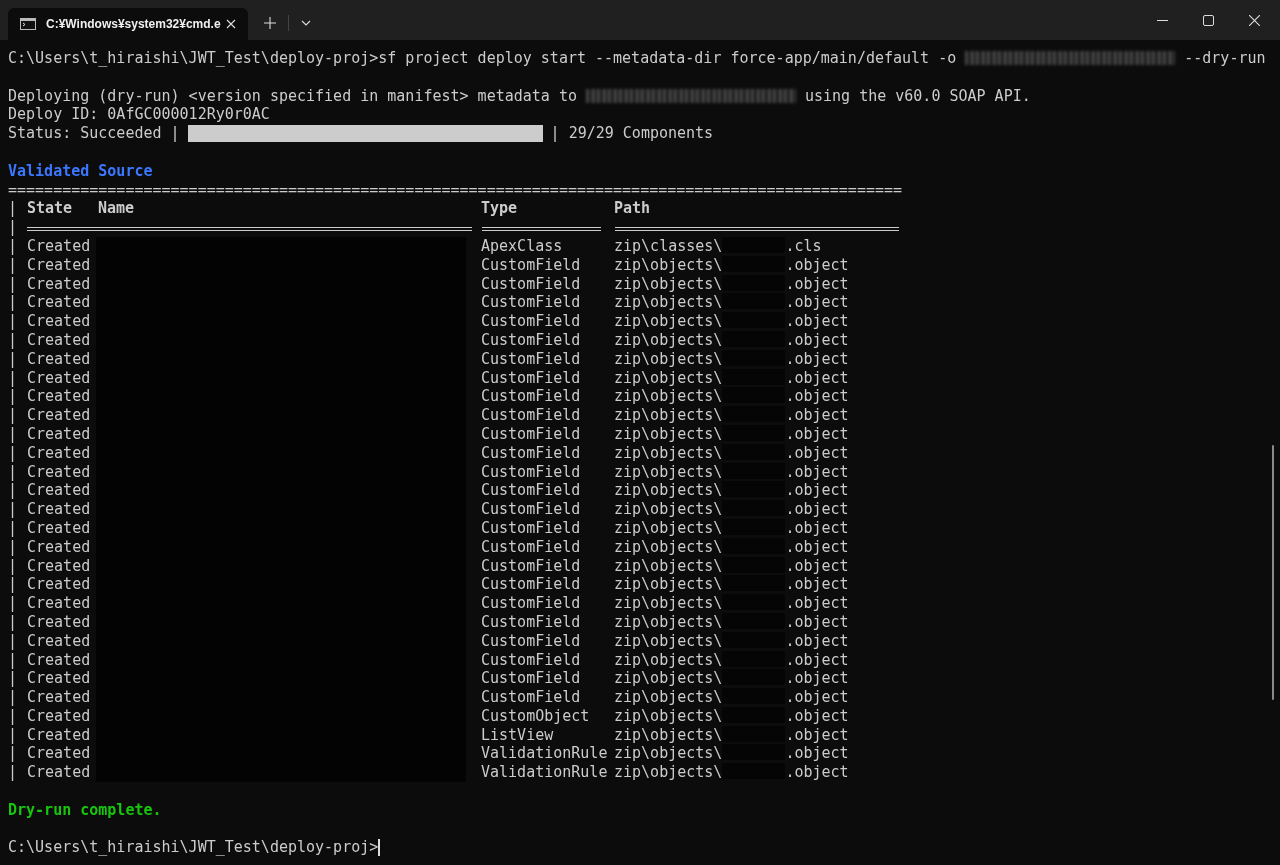 This screenshot has height=865, width=1280. I want to click on rule-text: ===================================================================================================, so click(455, 190).